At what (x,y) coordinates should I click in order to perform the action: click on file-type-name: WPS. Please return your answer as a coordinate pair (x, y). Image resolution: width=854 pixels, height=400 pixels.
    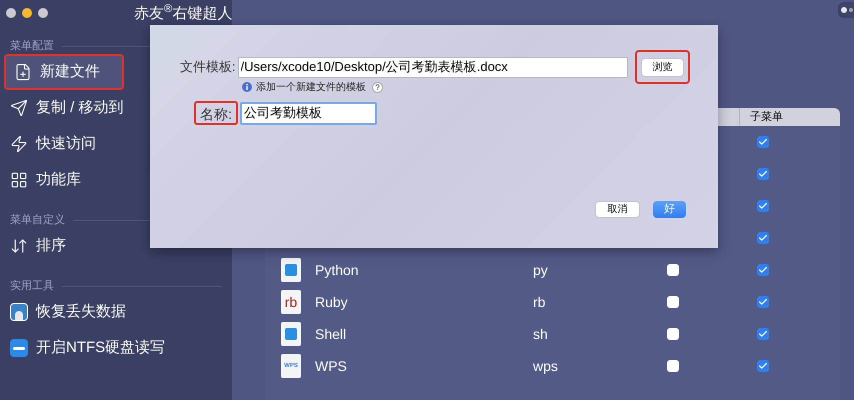
    Looking at the image, I should click on (331, 366).